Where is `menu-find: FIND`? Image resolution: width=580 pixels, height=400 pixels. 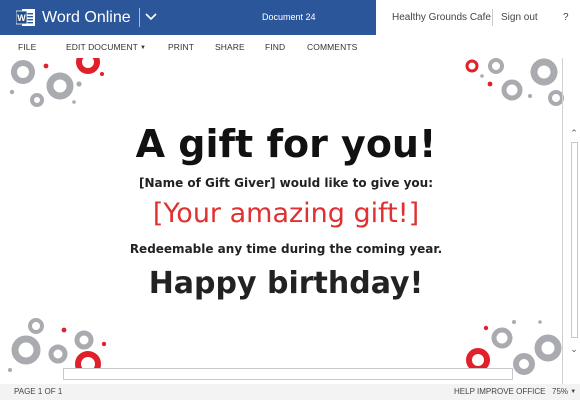 menu-find: FIND is located at coordinates (275, 47).